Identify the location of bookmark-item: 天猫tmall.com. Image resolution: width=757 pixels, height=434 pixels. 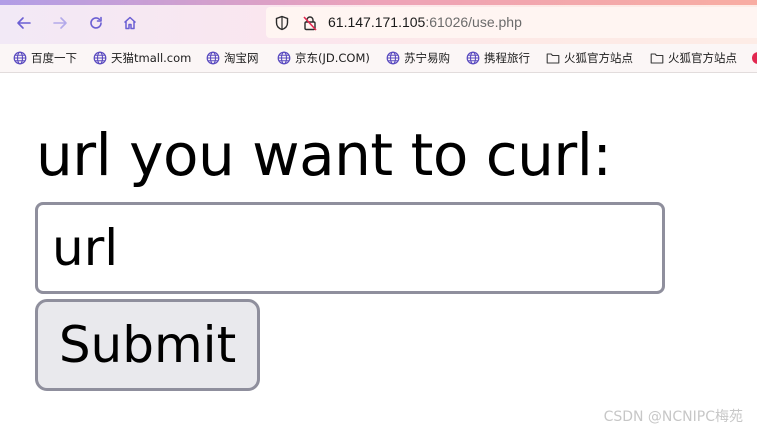
(142, 58).